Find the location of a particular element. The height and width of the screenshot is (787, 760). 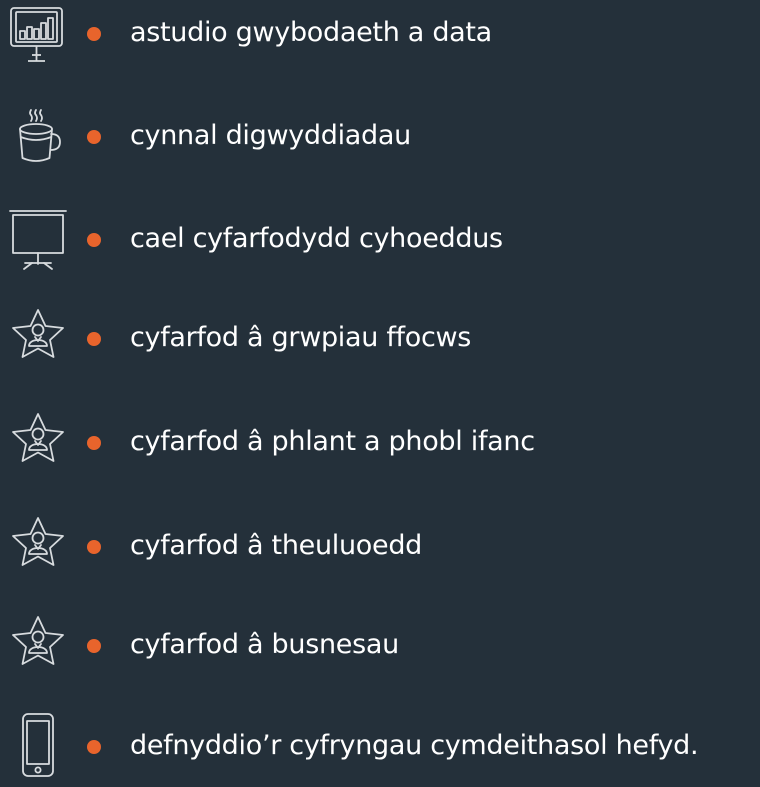

item-label: cyfarfod â grwpiau ffocws is located at coordinates (301, 337).